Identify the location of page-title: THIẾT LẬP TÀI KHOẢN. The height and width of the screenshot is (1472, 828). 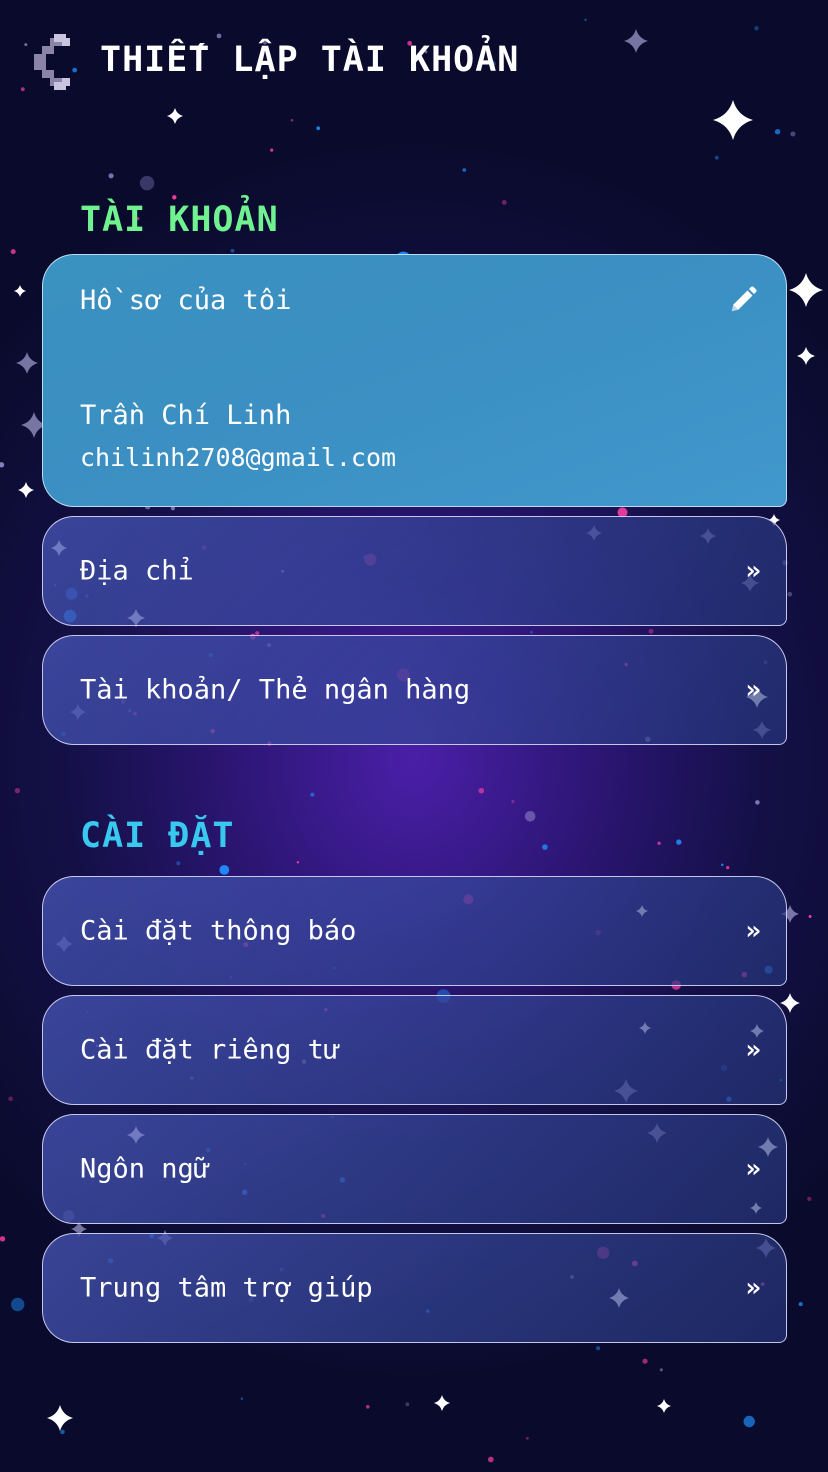
(310, 60).